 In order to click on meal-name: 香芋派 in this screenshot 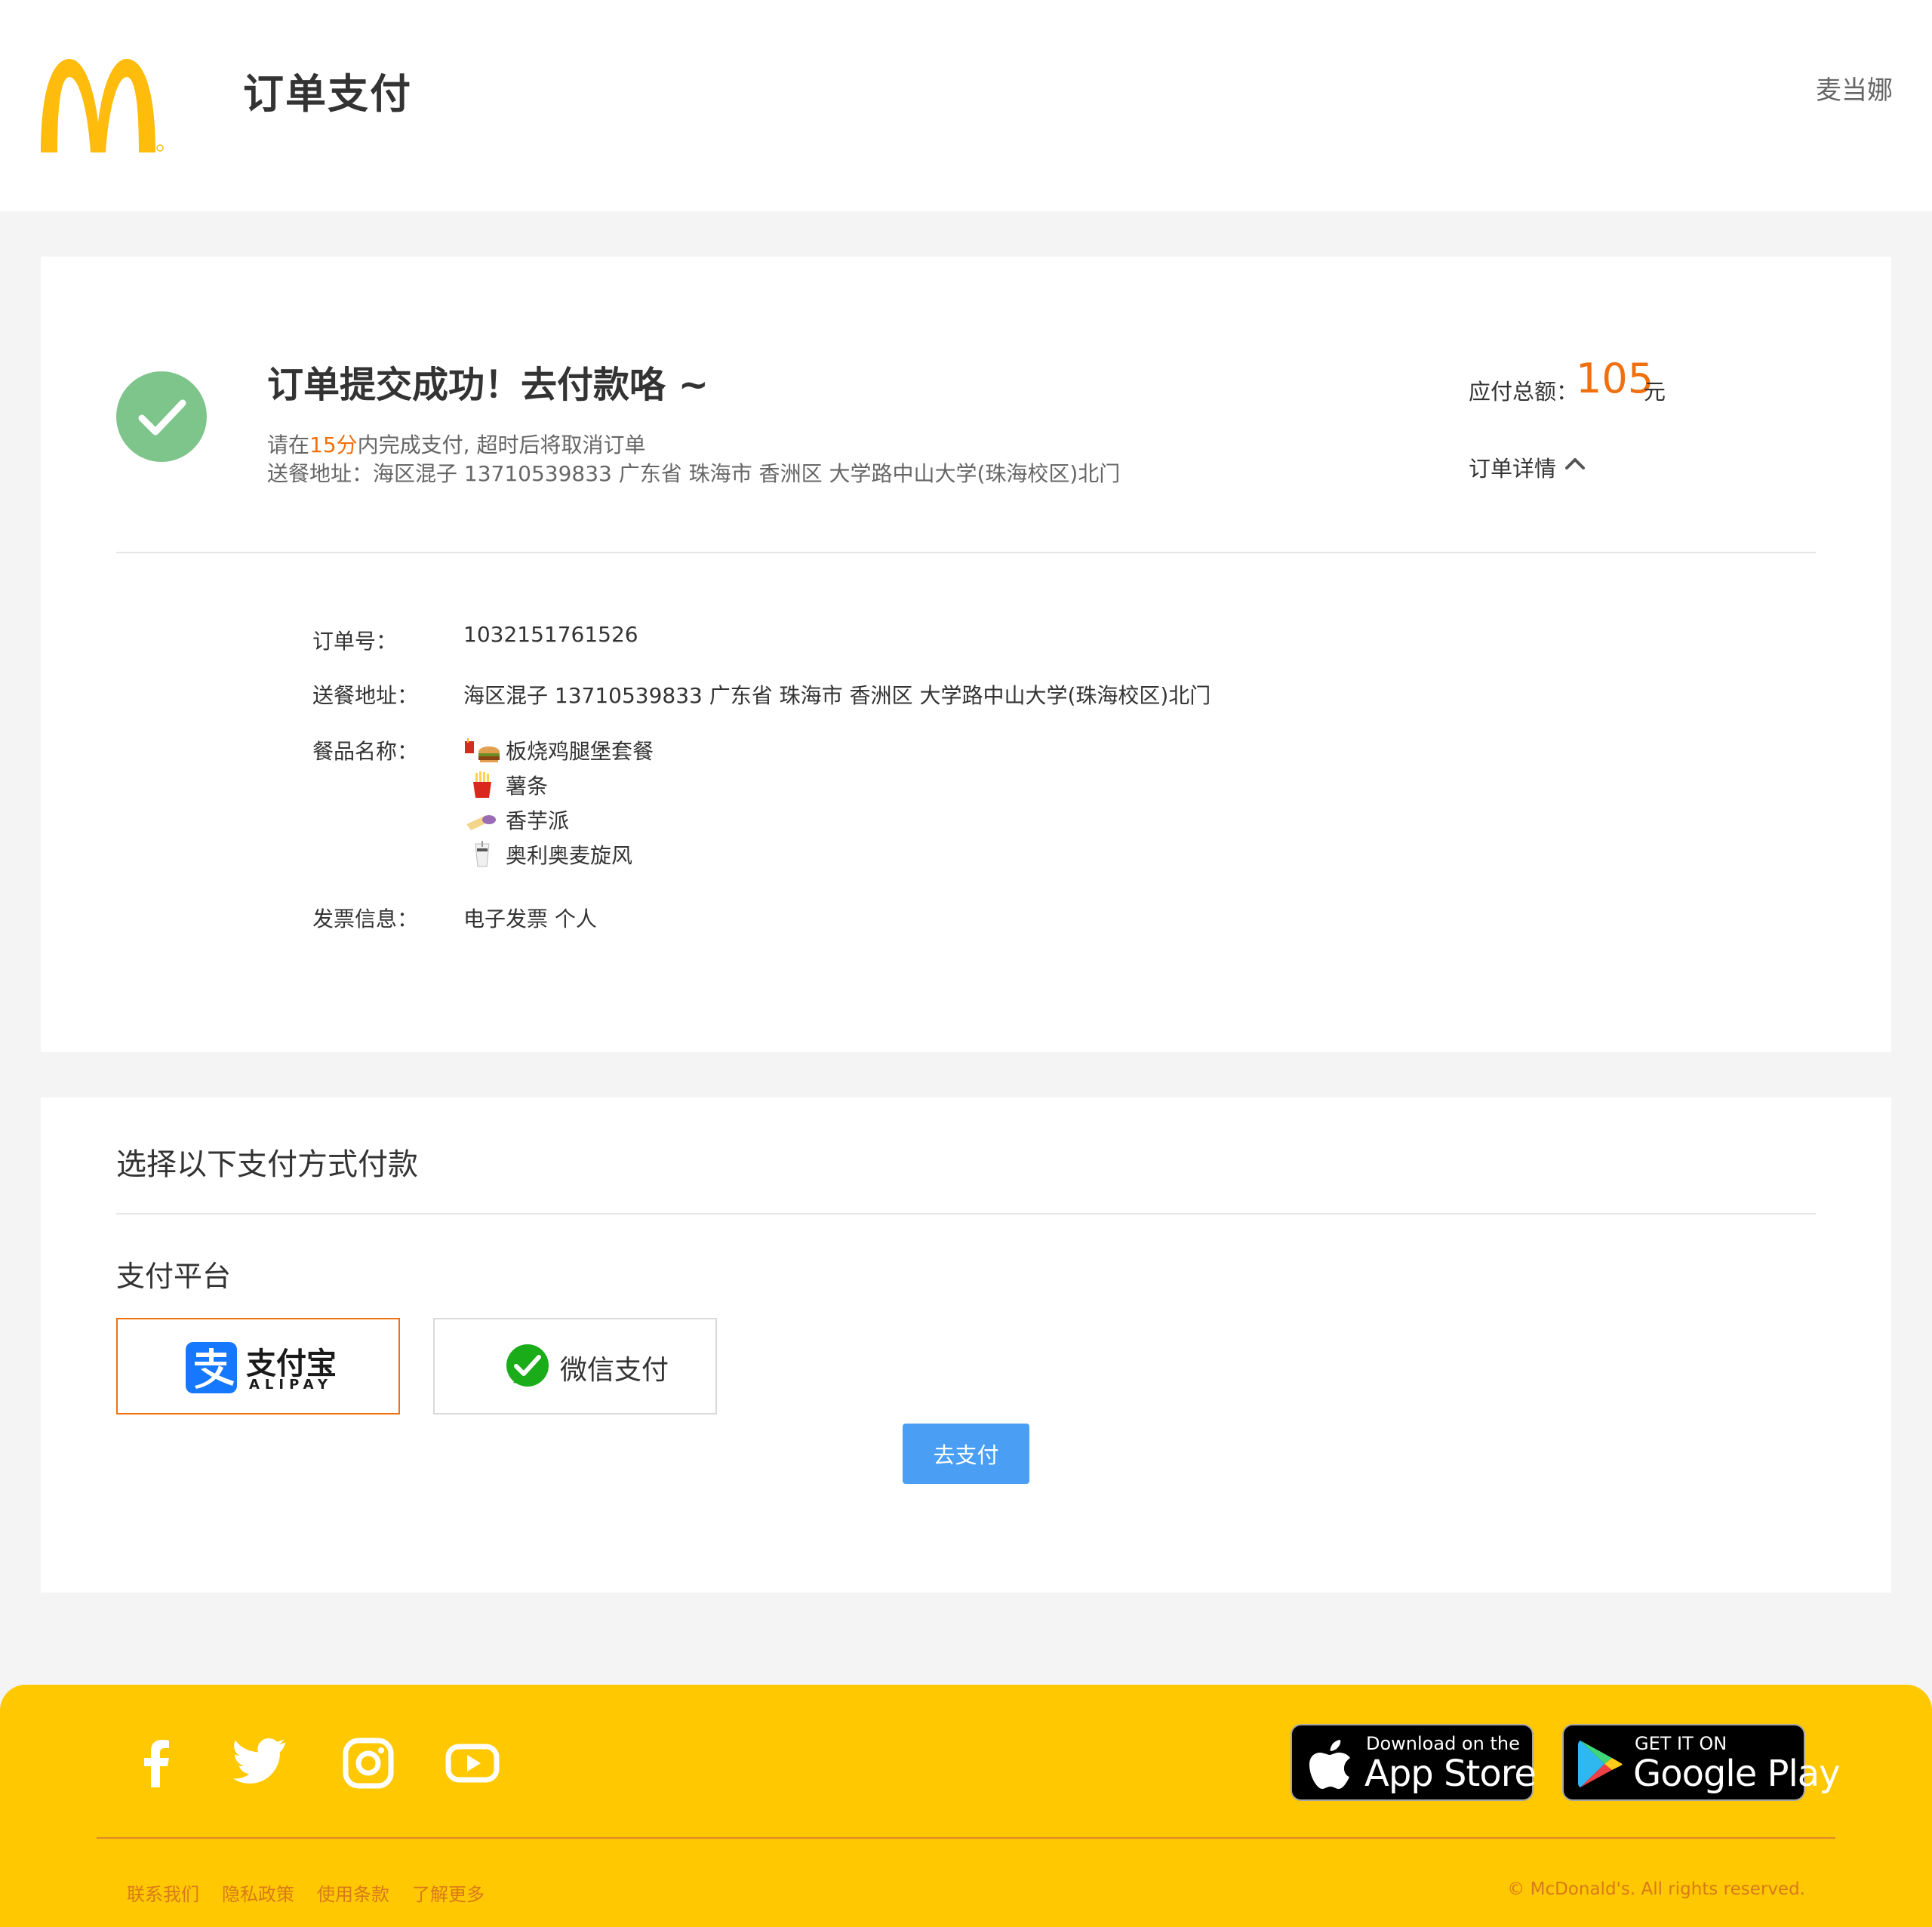, I will do `click(538, 820)`.